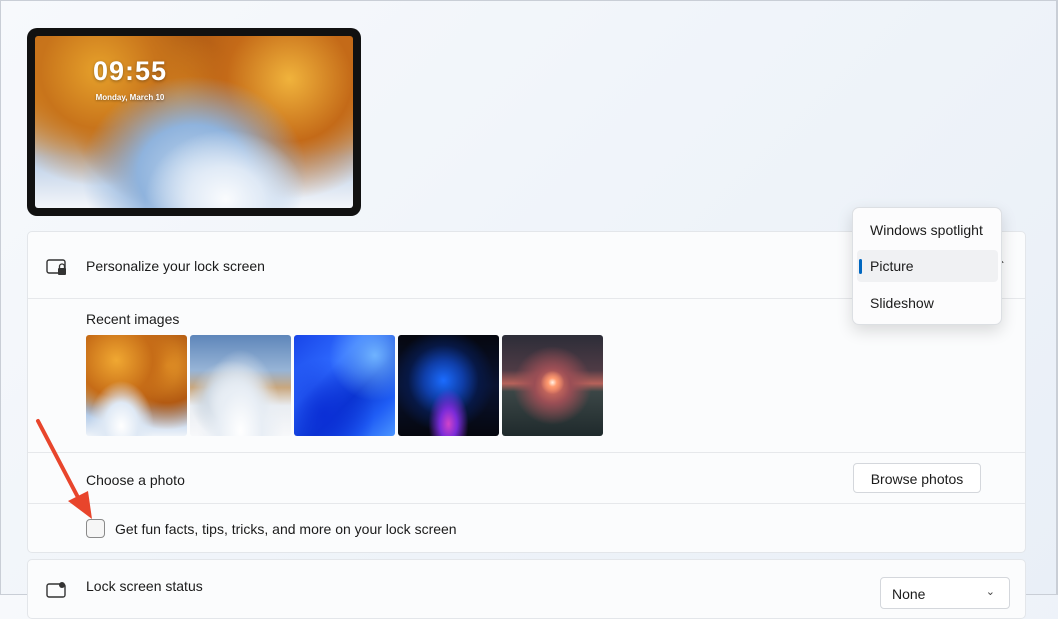 This screenshot has width=1058, height=619. Describe the element at coordinates (909, 594) in the screenshot. I see `status-select-value: None` at that location.